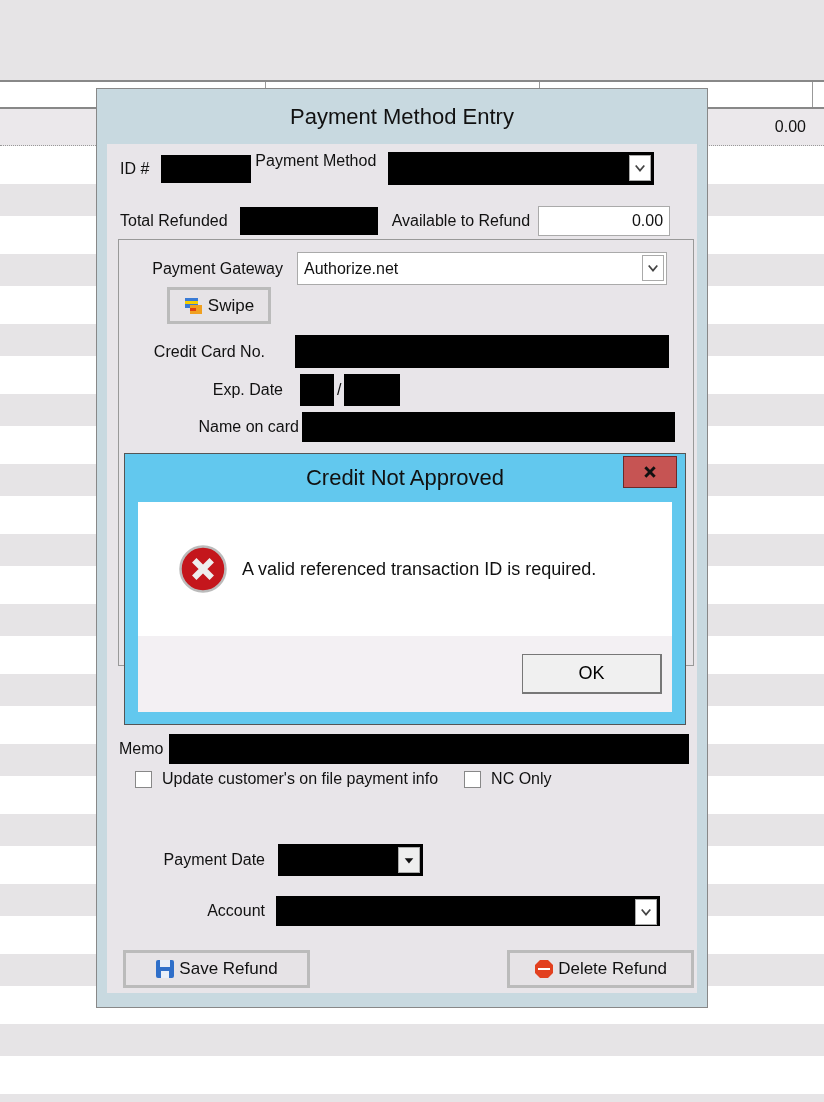 Image resolution: width=824 pixels, height=1102 pixels. What do you see at coordinates (216, 969) in the screenshot?
I see `save-button: Save Refund` at bounding box center [216, 969].